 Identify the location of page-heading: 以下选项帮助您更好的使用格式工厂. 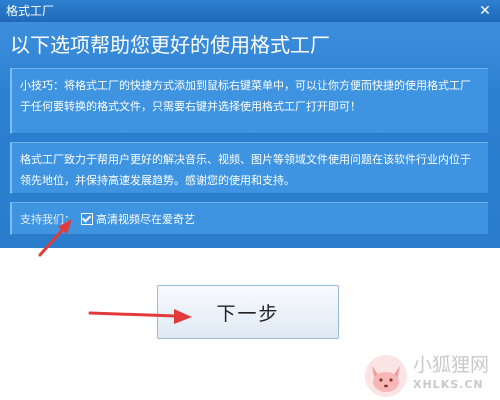
(170, 45).